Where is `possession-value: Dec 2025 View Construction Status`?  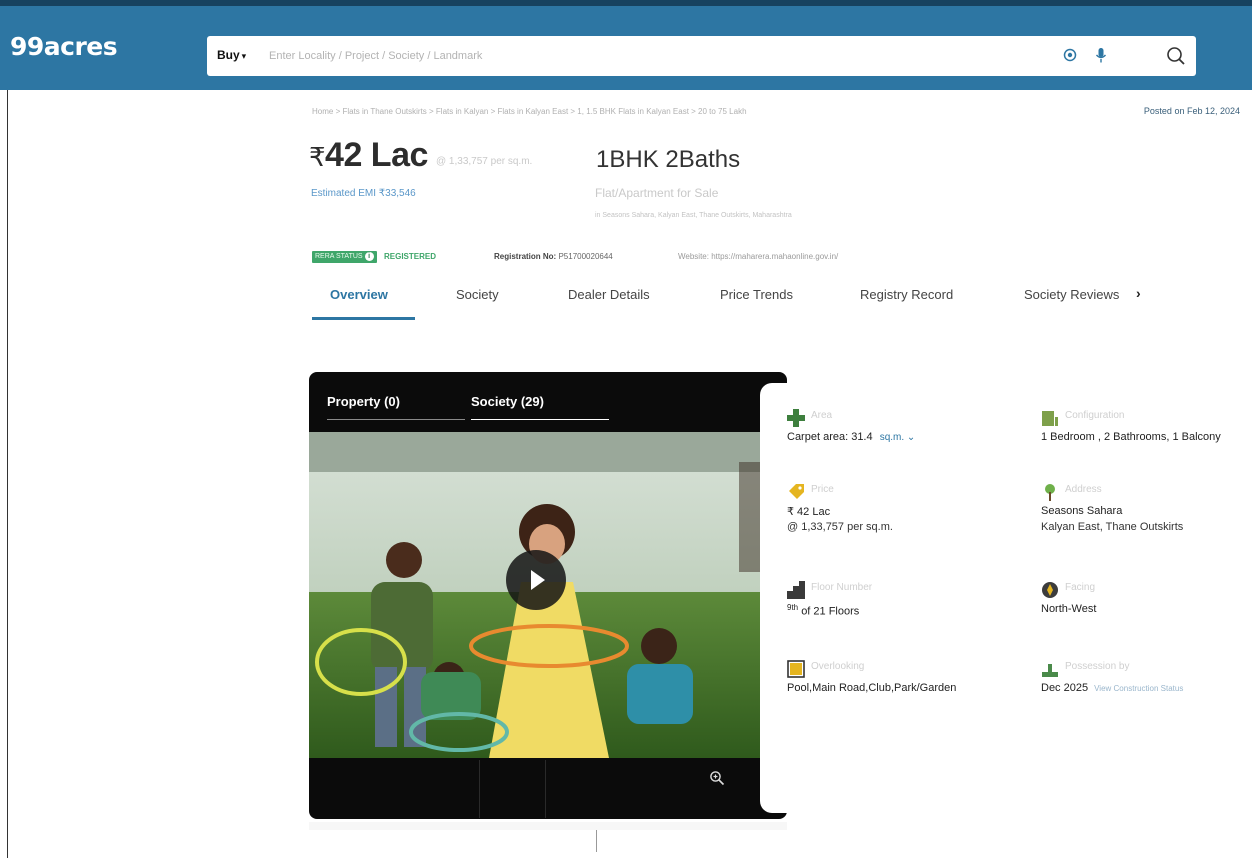 possession-value: Dec 2025 View Construction Status is located at coordinates (1112, 688).